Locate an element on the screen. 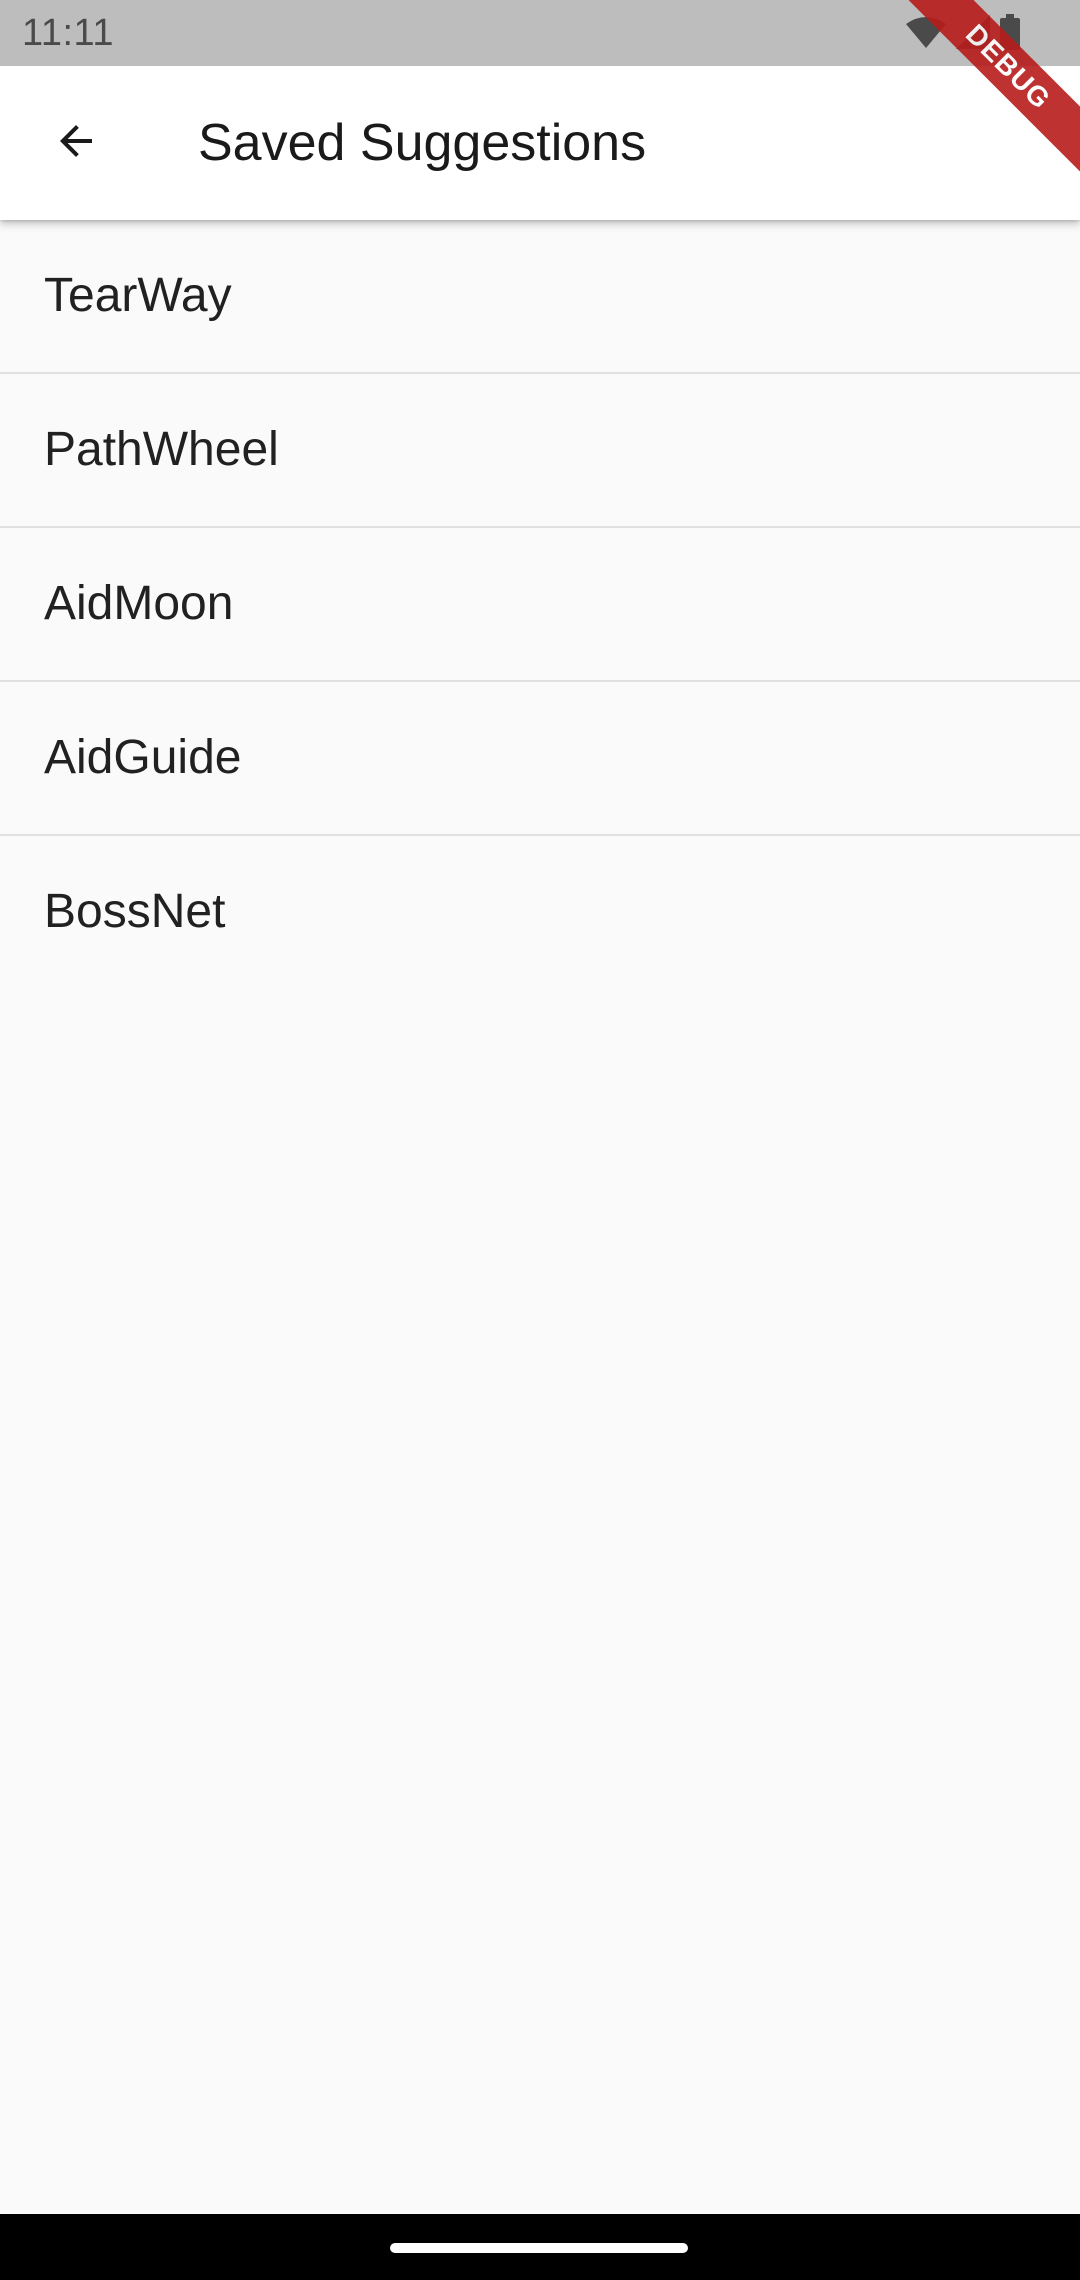  status-icons is located at coordinates (963, 32).